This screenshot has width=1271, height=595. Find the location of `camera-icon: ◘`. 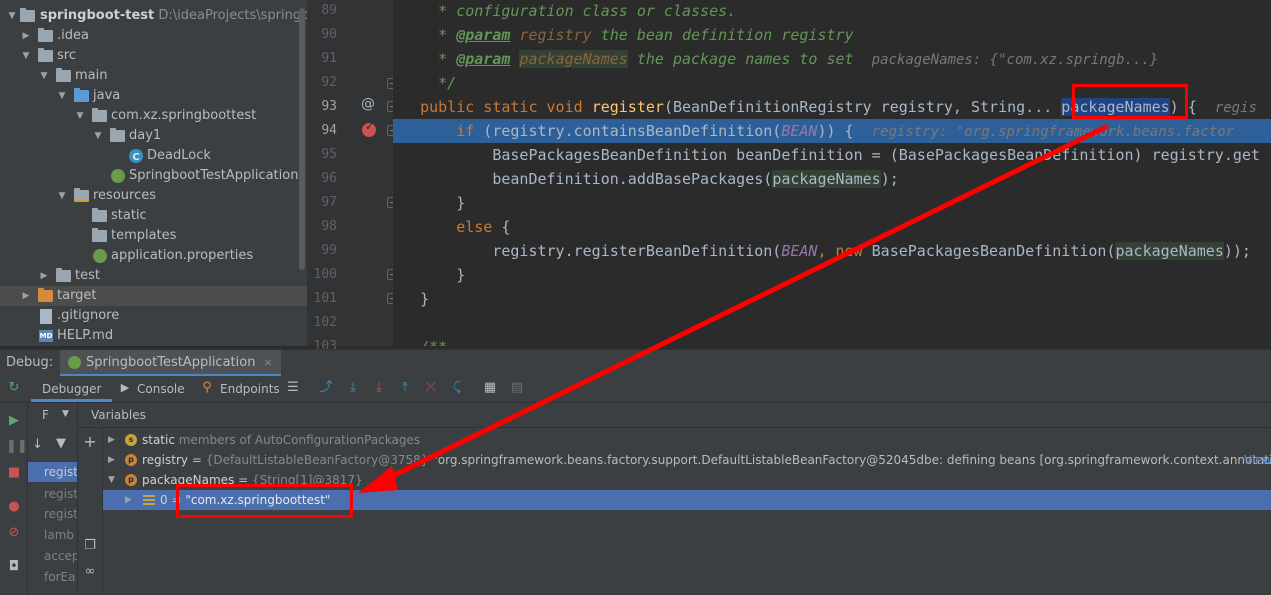

camera-icon: ◘ is located at coordinates (14, 567).